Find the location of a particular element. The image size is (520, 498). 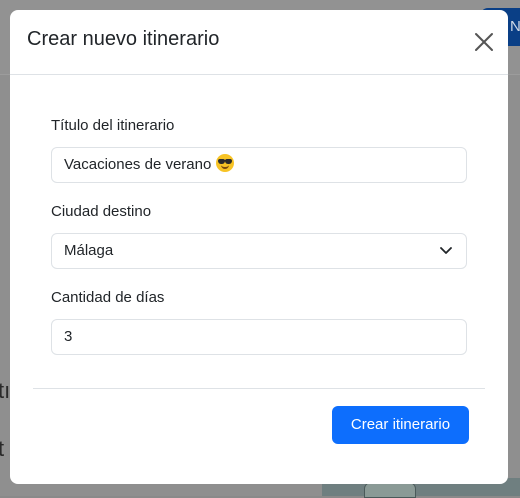

modal-footer-divider is located at coordinates (259, 388).